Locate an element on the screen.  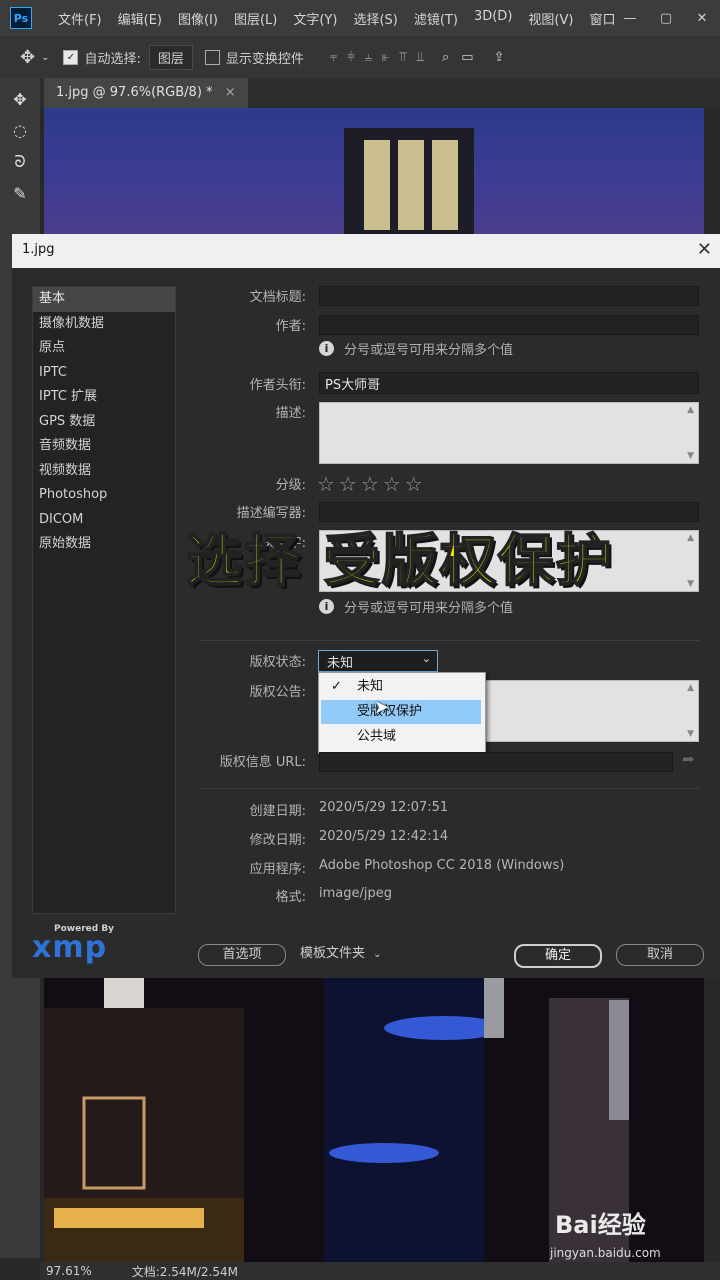
menu-layer: 图层(L) is located at coordinates (255, 18).